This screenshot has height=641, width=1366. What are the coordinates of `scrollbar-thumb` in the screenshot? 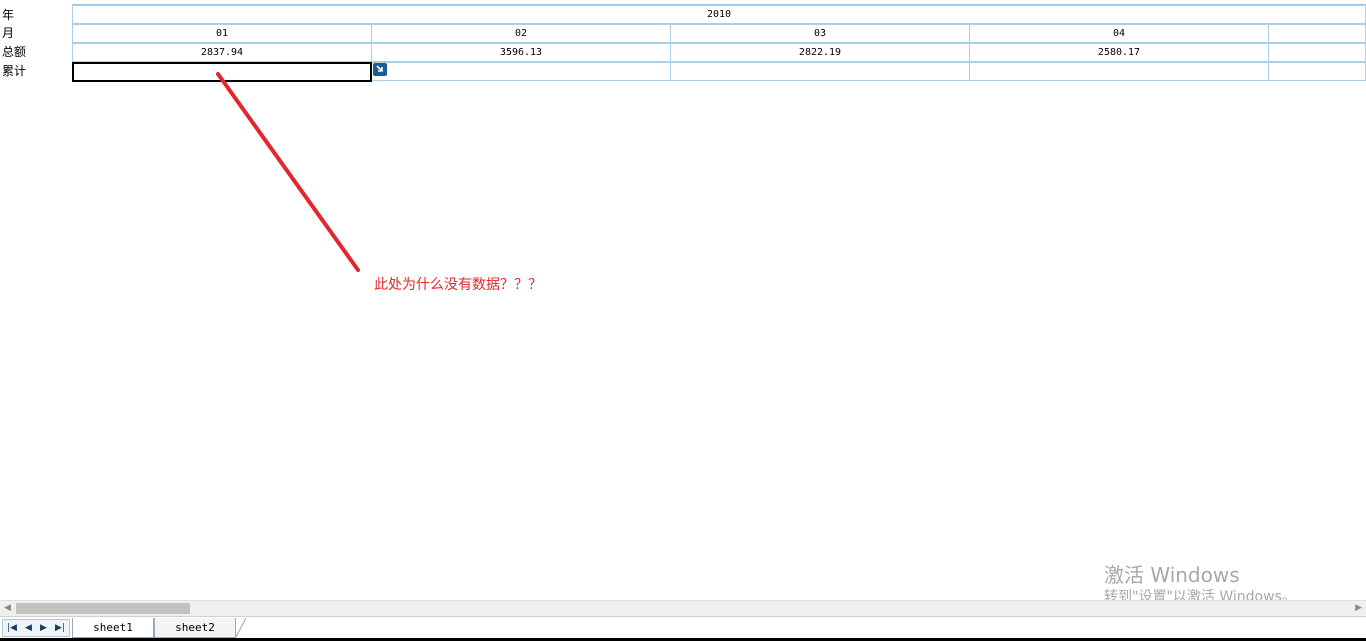 It's located at (103, 608).